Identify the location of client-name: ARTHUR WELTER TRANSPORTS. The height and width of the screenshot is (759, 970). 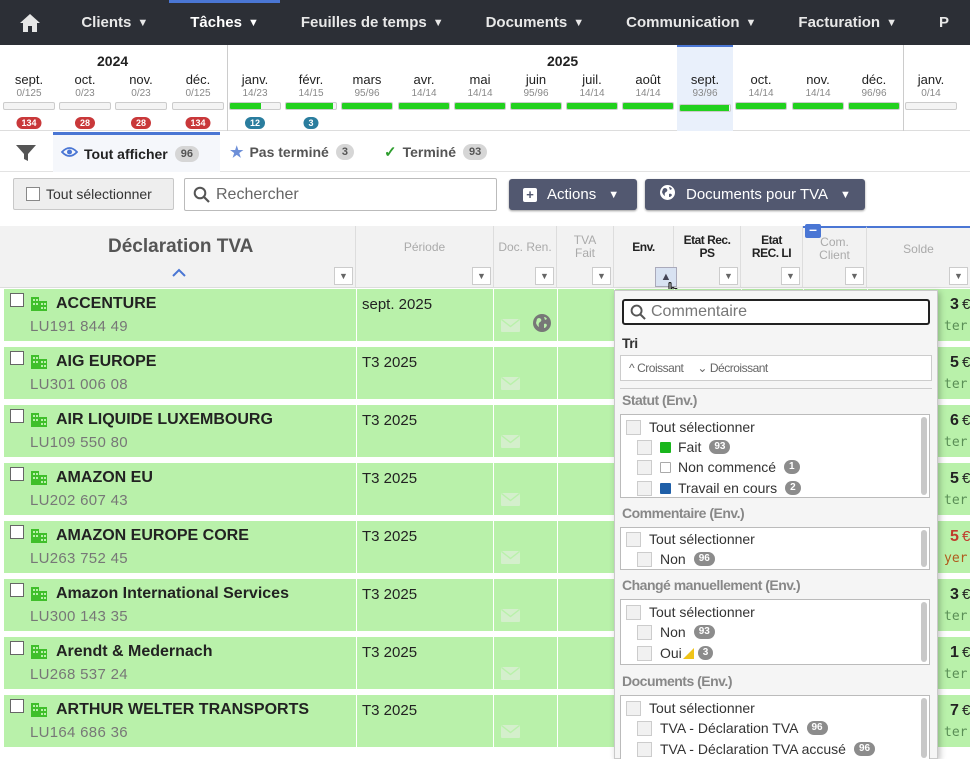
(182, 710).